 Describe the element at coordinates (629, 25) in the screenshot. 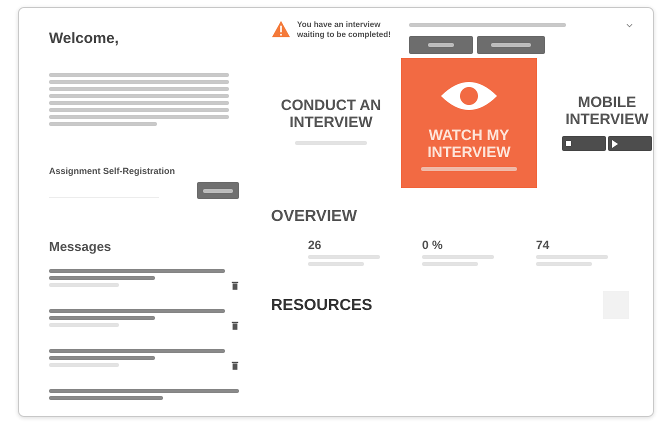

I see `chevron-icon` at that location.